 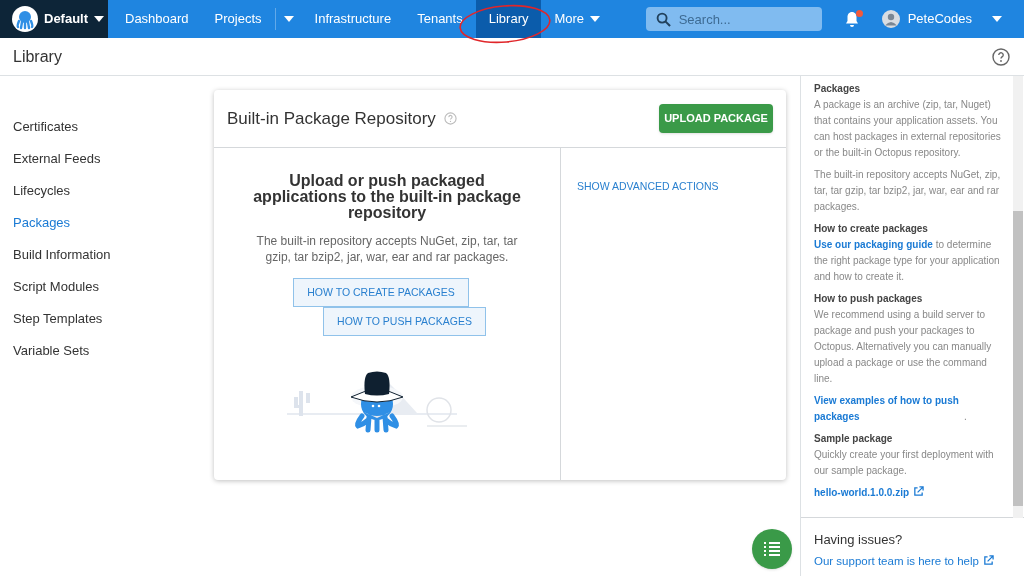 I want to click on sidebar-item: Script Modules, so click(x=100, y=287).